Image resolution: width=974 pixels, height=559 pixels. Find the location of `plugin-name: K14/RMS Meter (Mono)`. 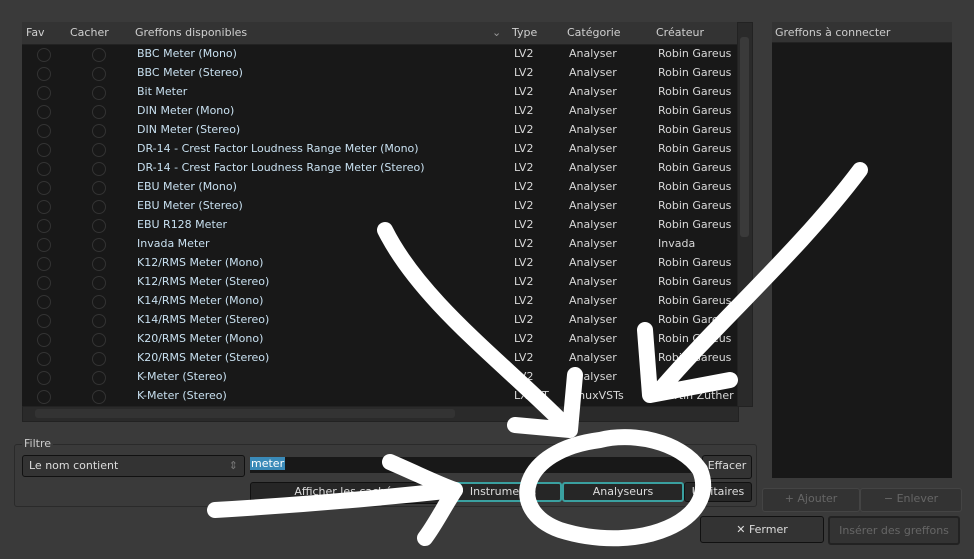

plugin-name: K14/RMS Meter (Mono) is located at coordinates (200, 300).